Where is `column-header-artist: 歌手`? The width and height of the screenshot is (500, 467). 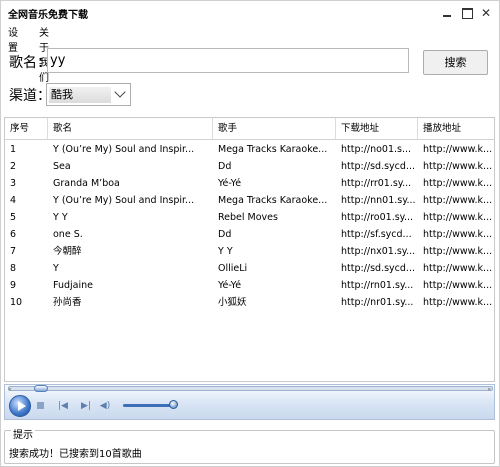
column-header-artist: 歌手 is located at coordinates (274, 128).